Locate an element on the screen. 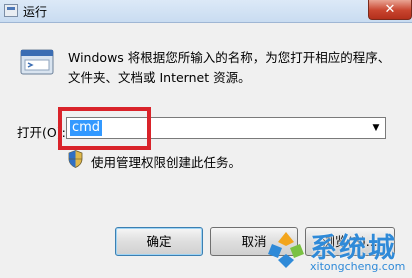  run-app-icon is located at coordinates (11, 10).